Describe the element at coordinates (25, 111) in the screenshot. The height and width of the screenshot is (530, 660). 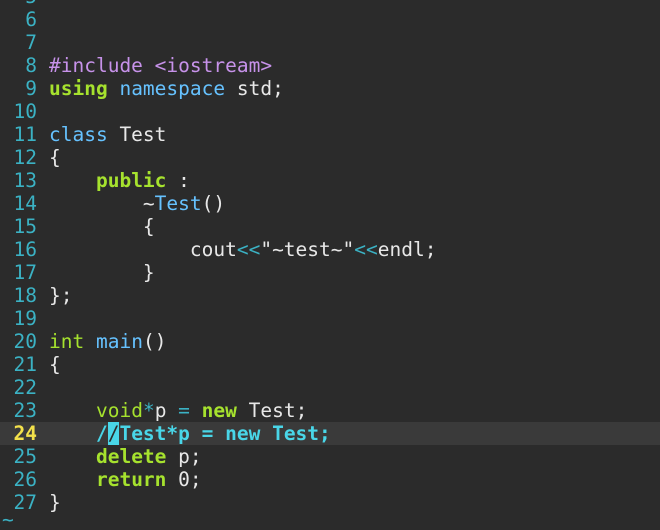
I see `line-number: 10` at that location.